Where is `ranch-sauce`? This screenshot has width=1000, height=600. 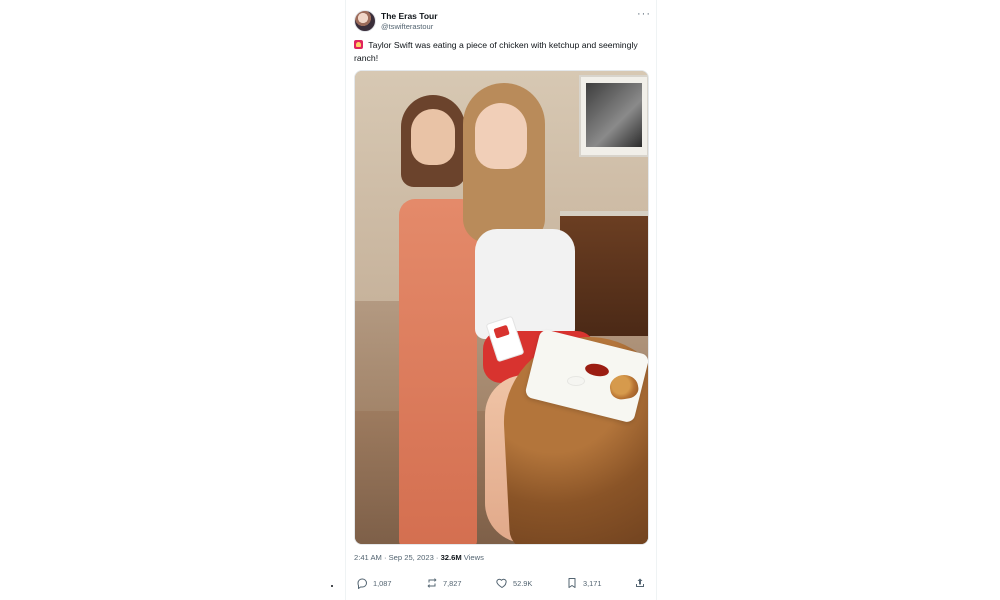
ranch-sauce is located at coordinates (576, 381).